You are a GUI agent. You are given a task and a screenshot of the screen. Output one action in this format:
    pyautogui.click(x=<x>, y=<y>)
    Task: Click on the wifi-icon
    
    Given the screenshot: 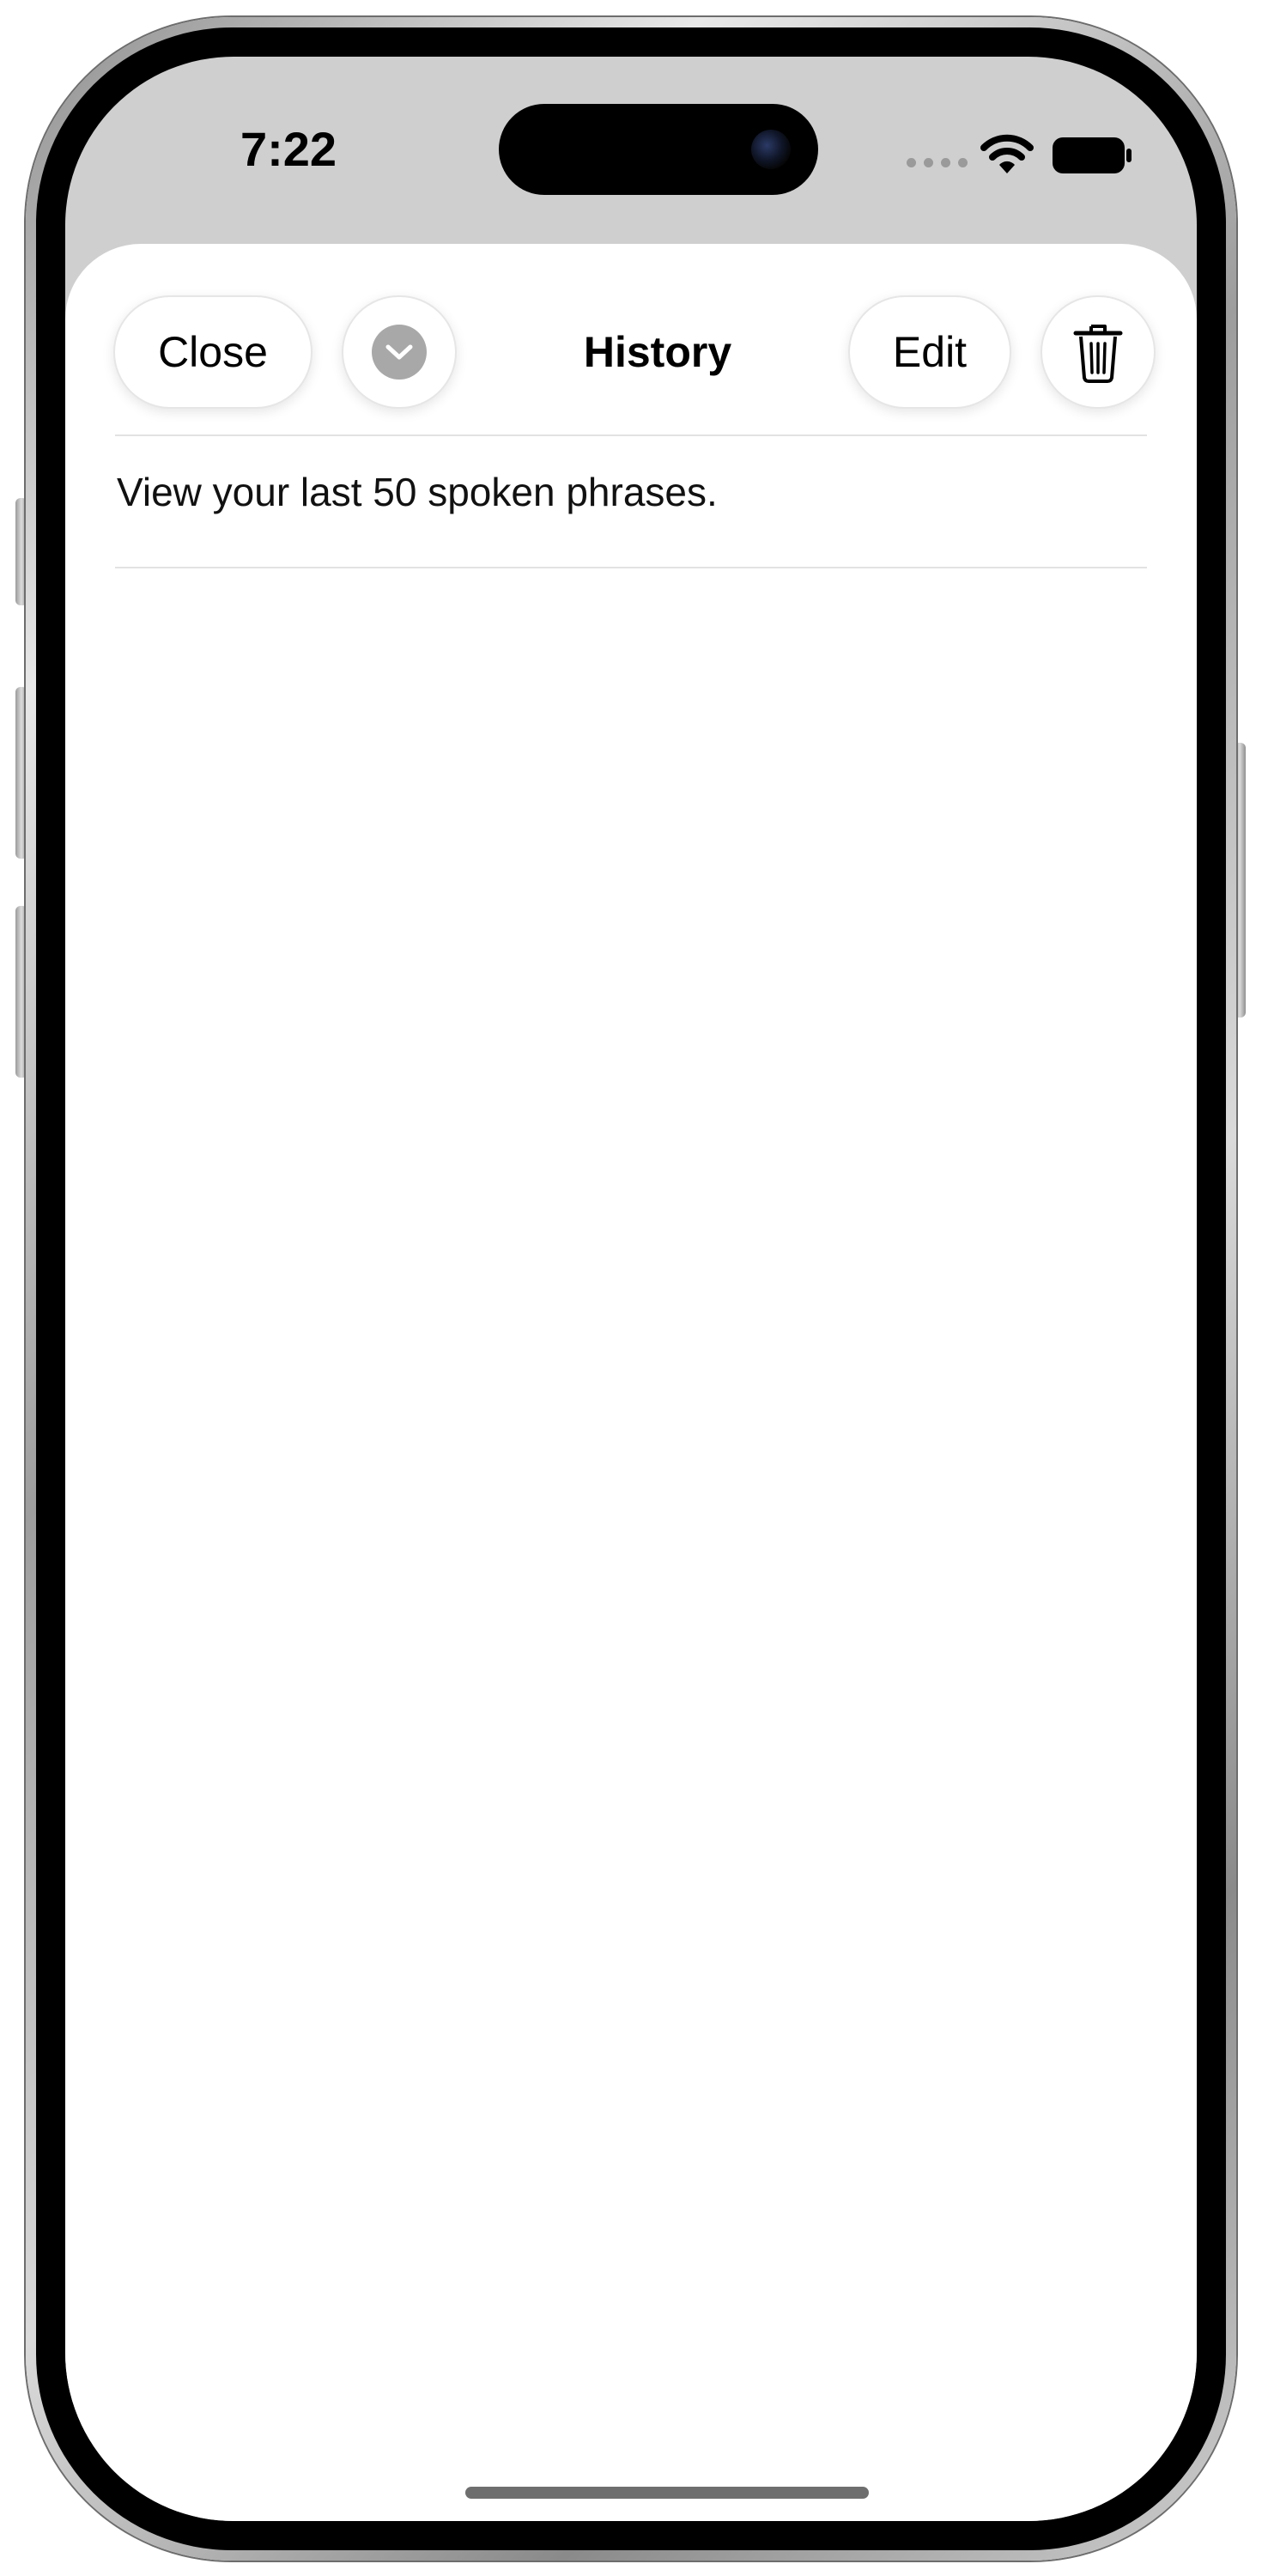 What is the action you would take?
    pyautogui.click(x=1007, y=153)
    